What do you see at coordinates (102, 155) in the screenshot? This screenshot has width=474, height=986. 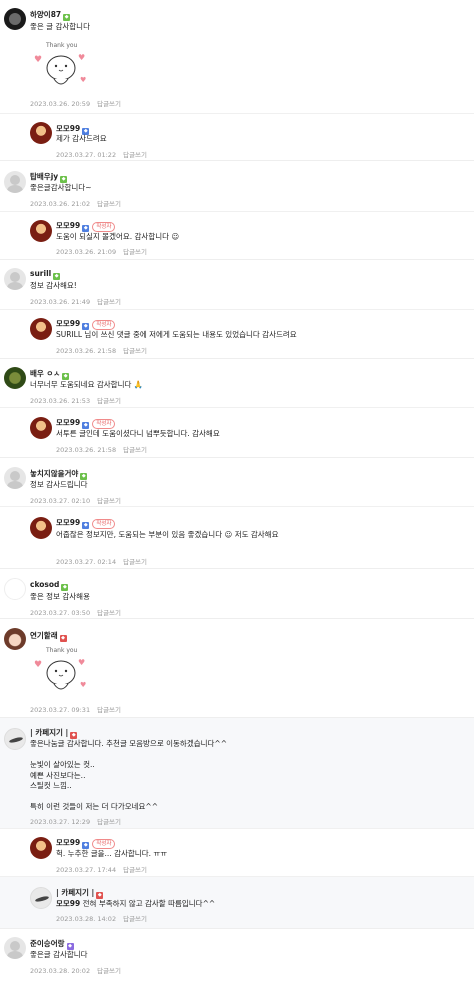 I see `comment-meta: 2023.03.27. 01:22 답글쓰기` at bounding box center [102, 155].